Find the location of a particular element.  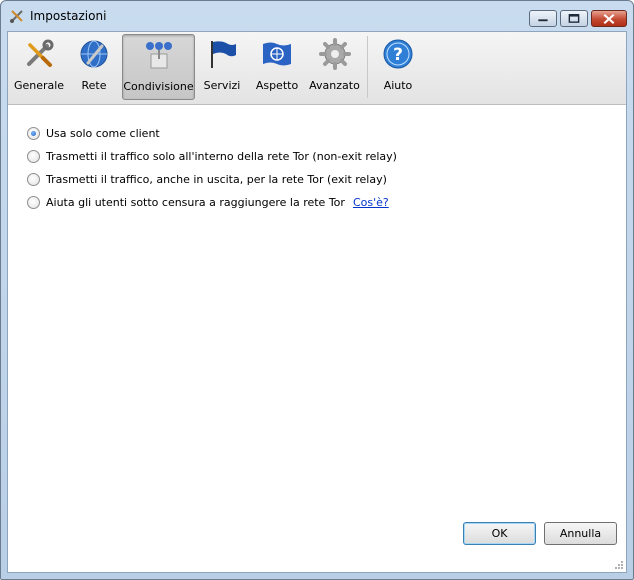

tab-aiuto: ? Aiuto is located at coordinates (398, 67).